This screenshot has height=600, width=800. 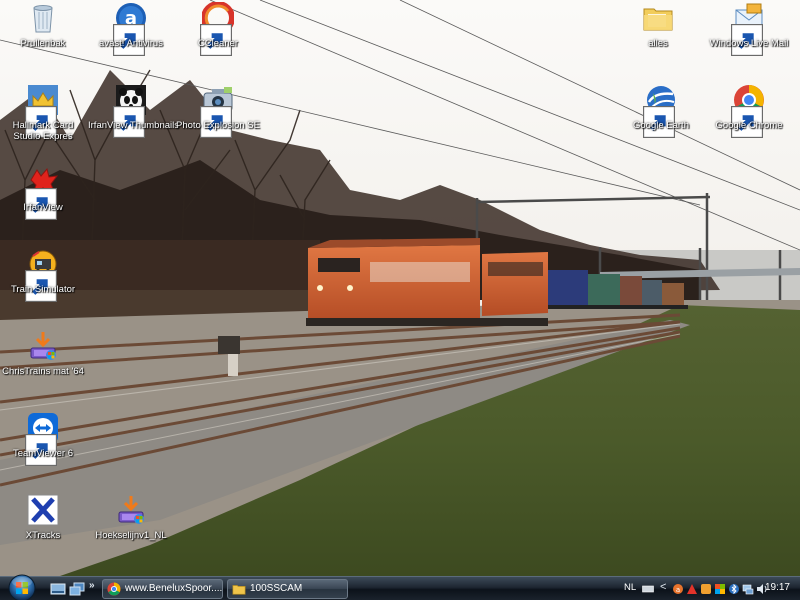 I want to click on red-cat-icon, so click(x=42, y=193).